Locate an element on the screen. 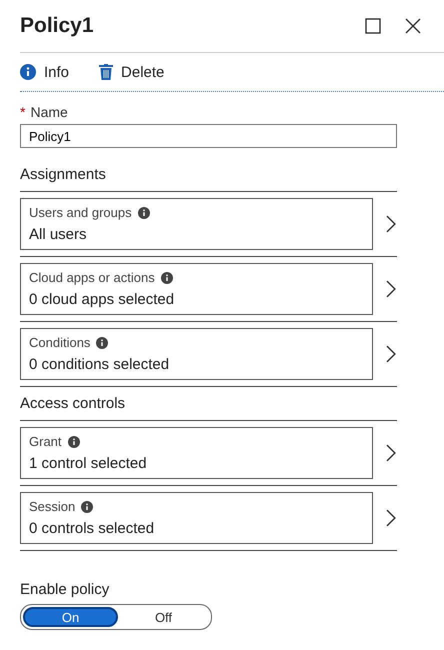  card-label: Users and groups is located at coordinates (80, 212).